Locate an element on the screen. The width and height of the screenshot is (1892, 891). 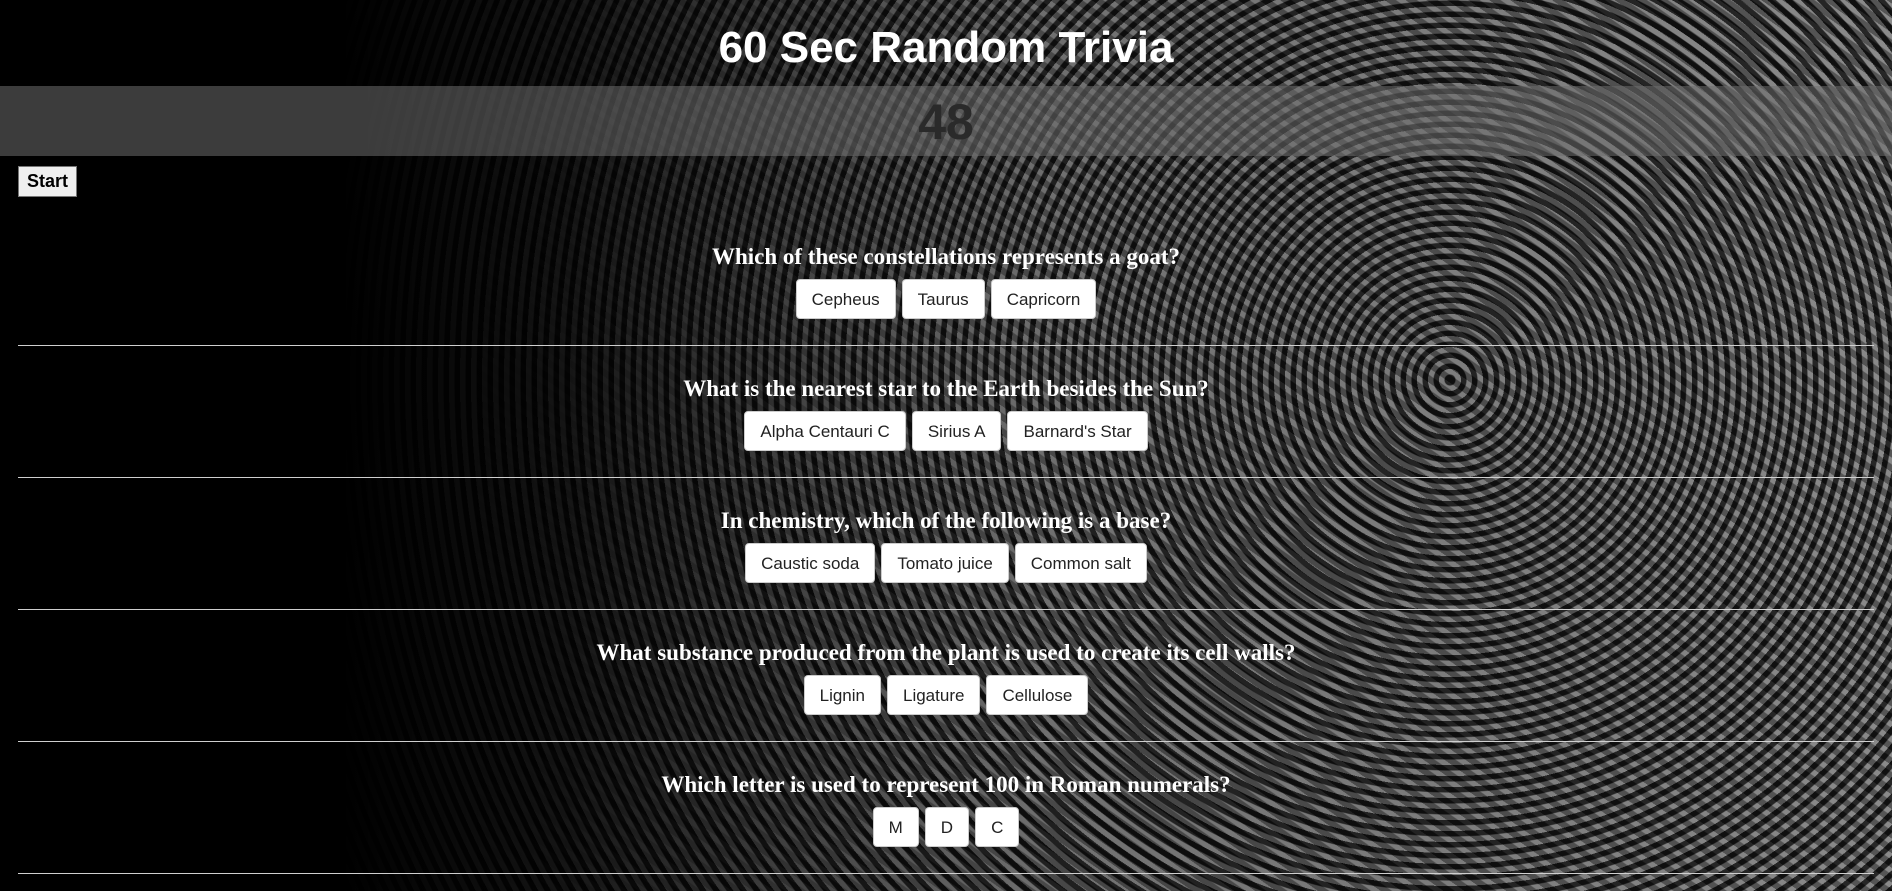
answer-button: Tomato juice is located at coordinates (945, 563).